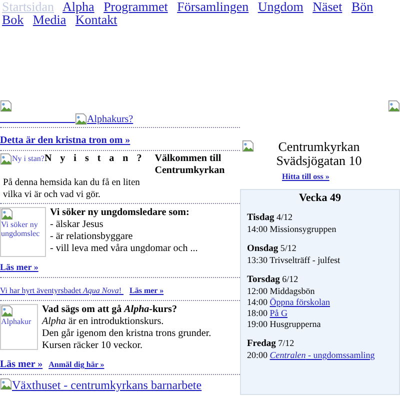 The image size is (400, 400). Describe the element at coordinates (76, 364) in the screenshot. I see `signup-link: Anmäl dig här »` at that location.